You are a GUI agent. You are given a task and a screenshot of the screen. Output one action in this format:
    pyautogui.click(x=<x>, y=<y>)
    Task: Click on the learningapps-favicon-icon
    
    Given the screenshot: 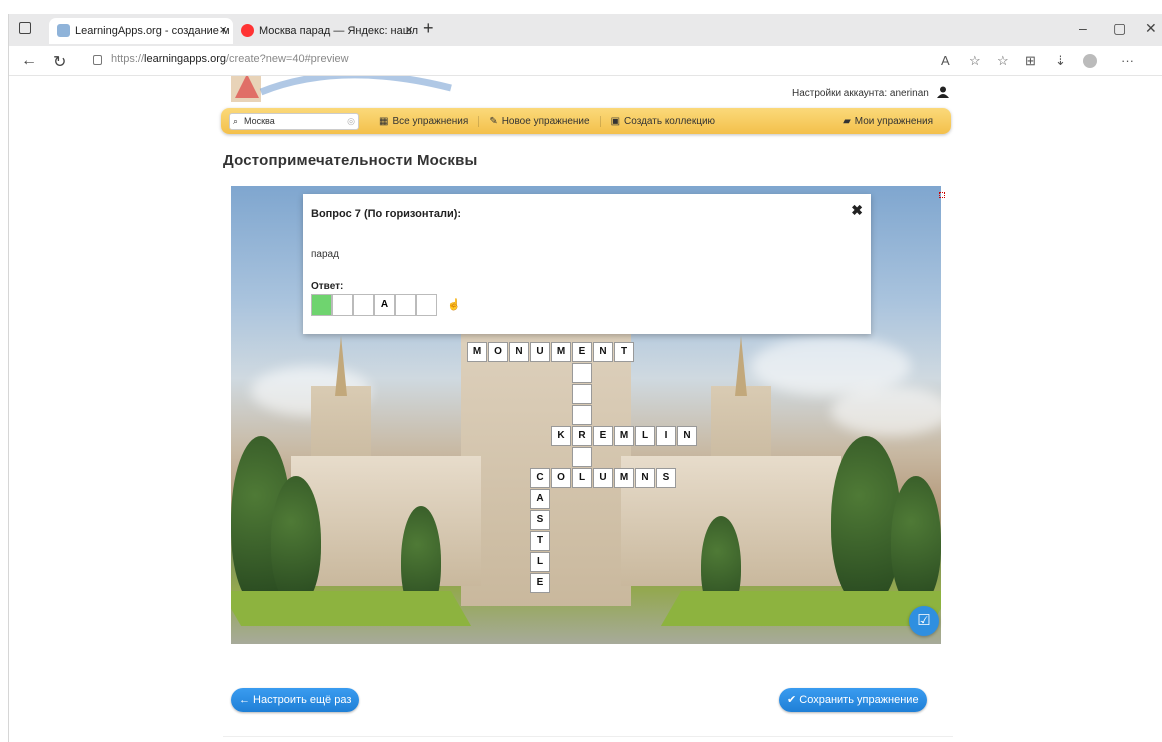 What is the action you would take?
    pyautogui.click(x=63, y=30)
    